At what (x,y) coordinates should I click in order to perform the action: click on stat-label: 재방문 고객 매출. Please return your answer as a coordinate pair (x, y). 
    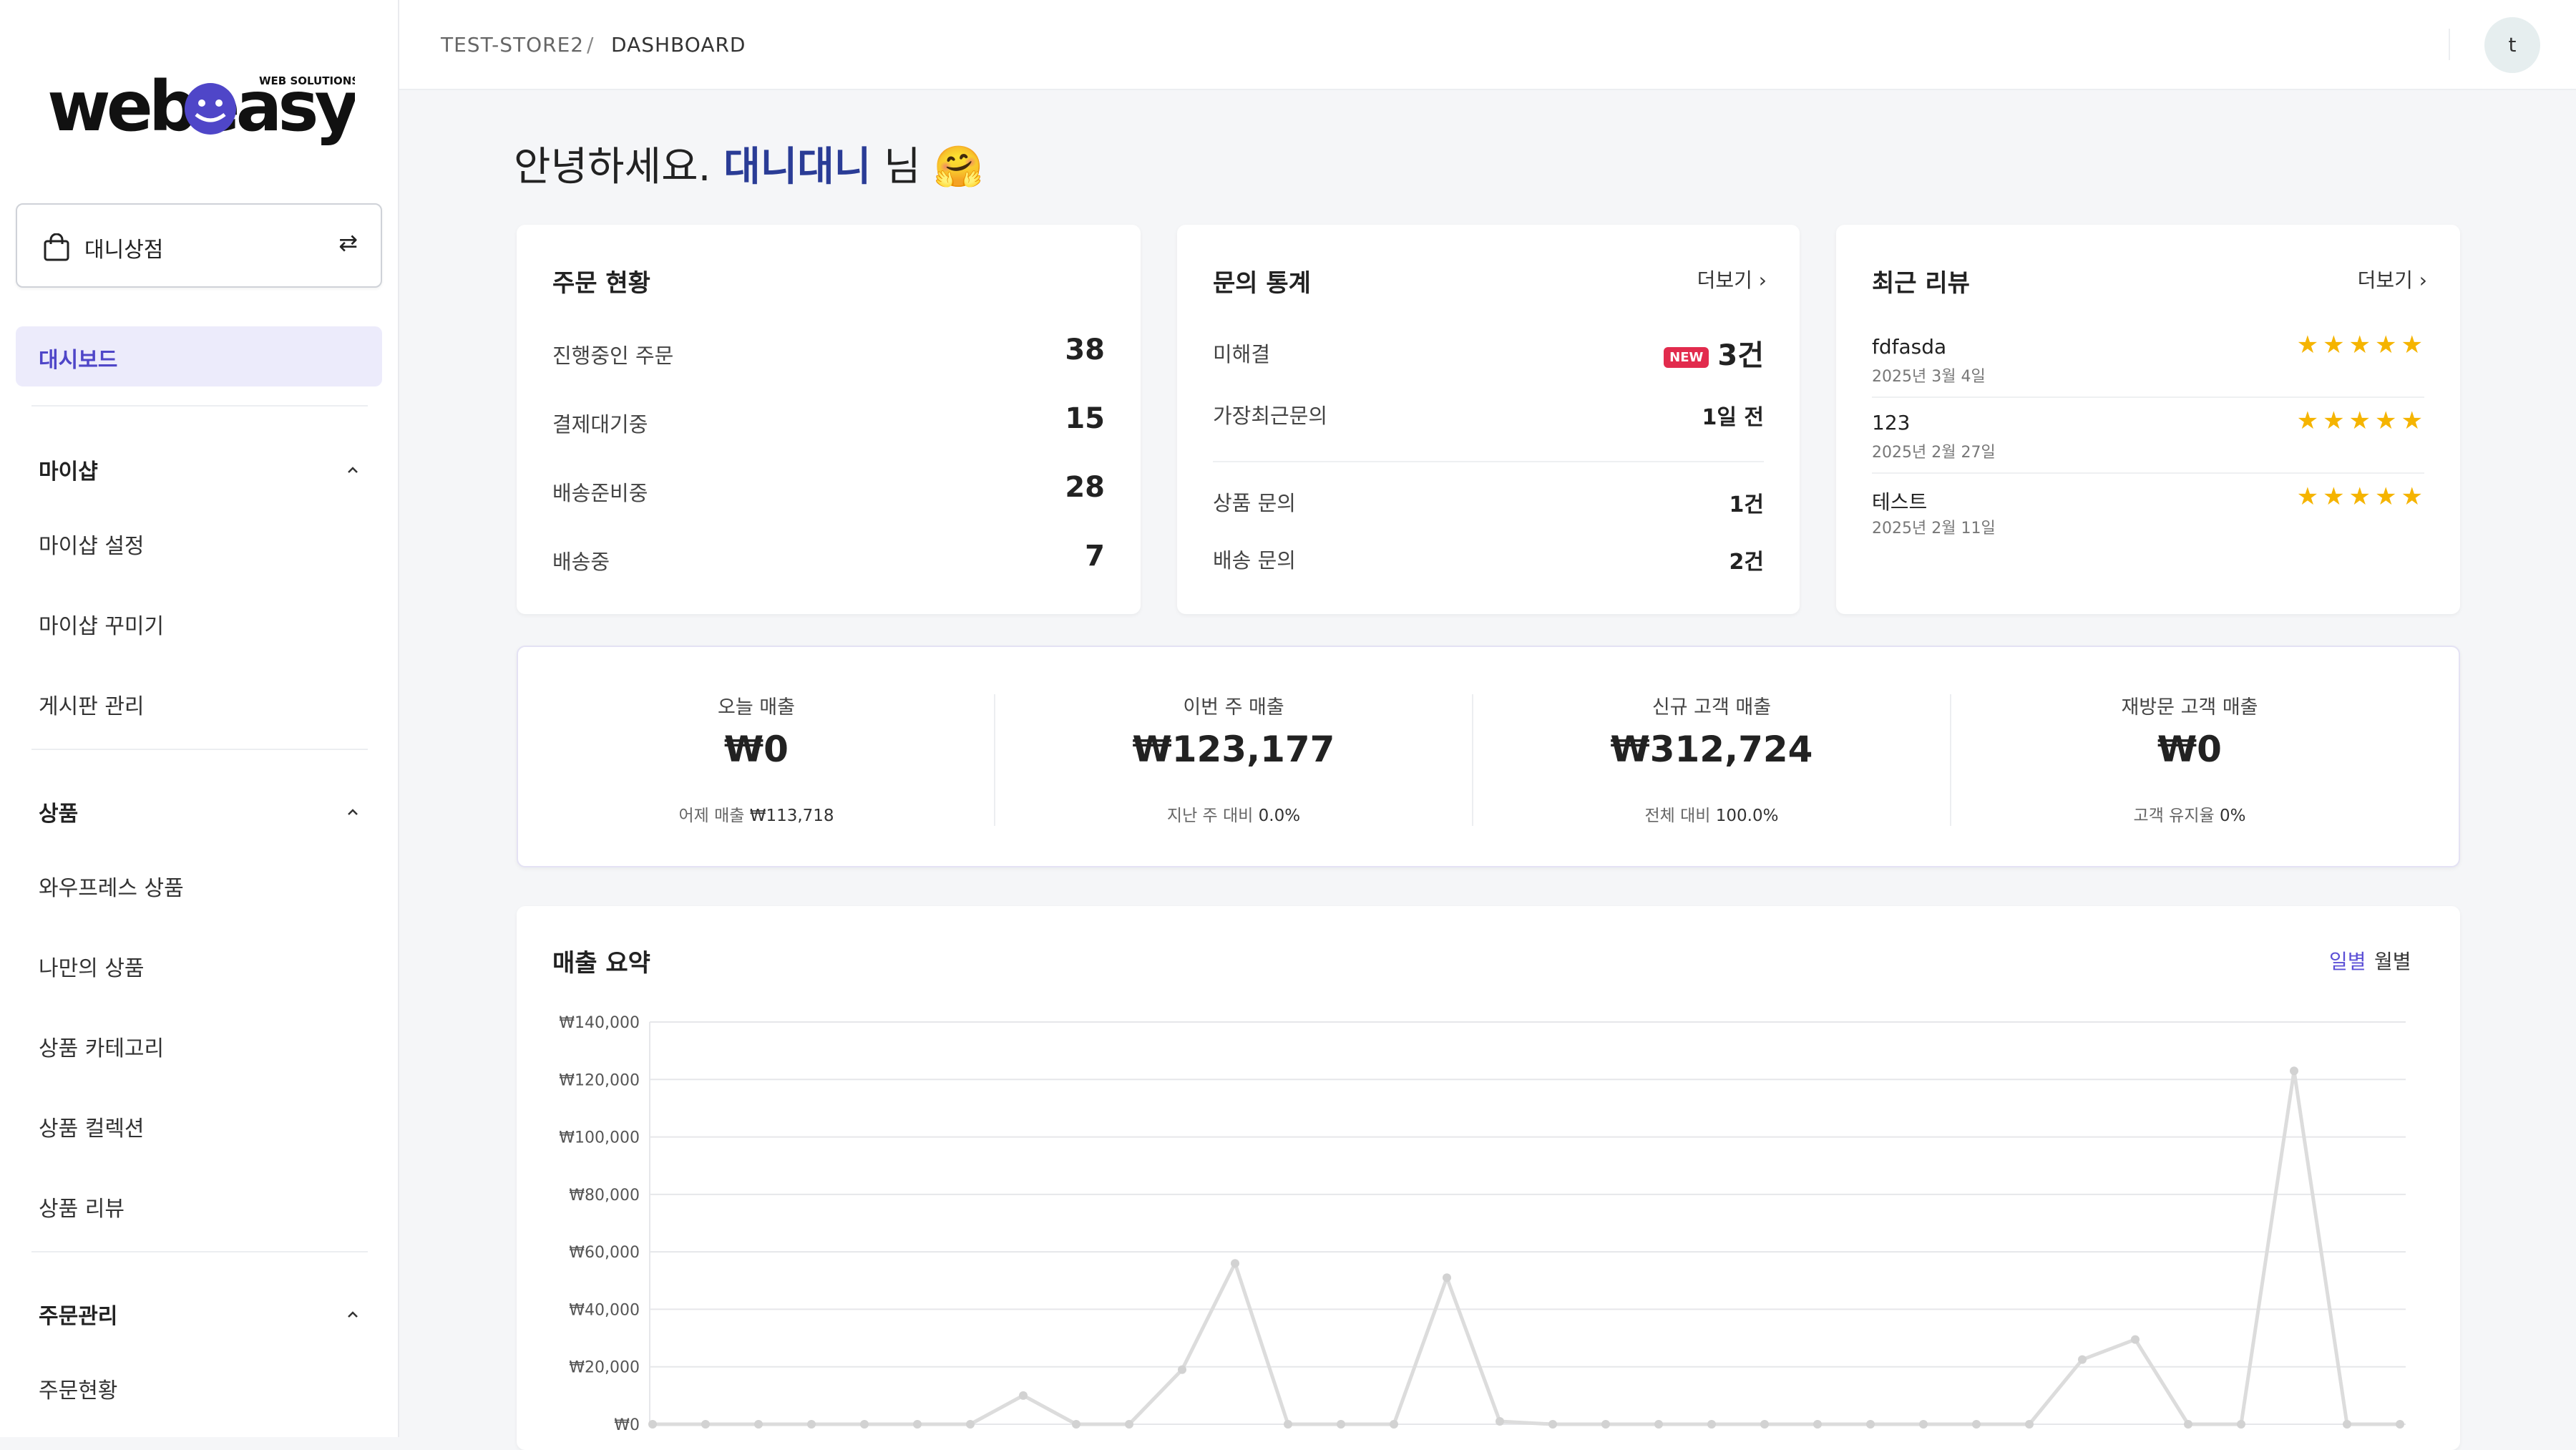
    Looking at the image, I should click on (2189, 707).